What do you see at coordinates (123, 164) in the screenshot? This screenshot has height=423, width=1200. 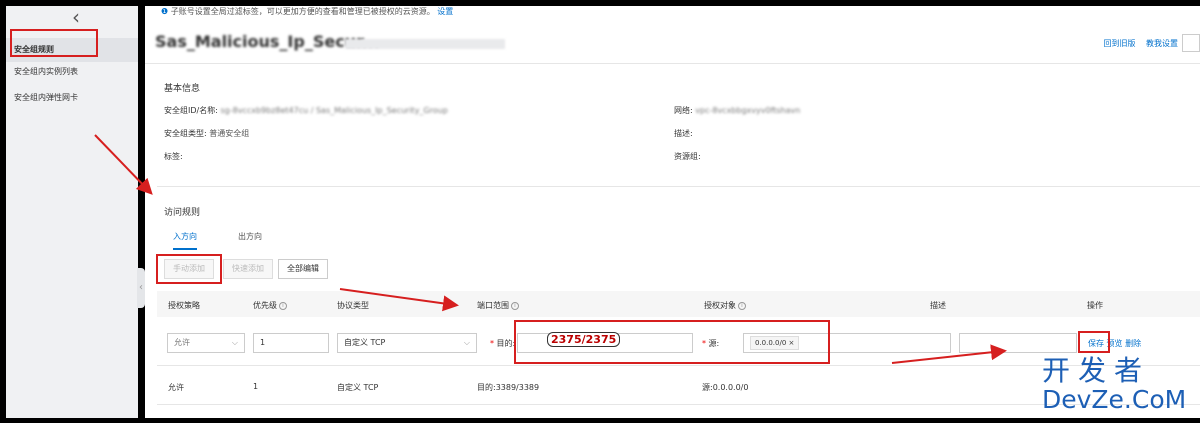 I see `arrow-to-rules` at bounding box center [123, 164].